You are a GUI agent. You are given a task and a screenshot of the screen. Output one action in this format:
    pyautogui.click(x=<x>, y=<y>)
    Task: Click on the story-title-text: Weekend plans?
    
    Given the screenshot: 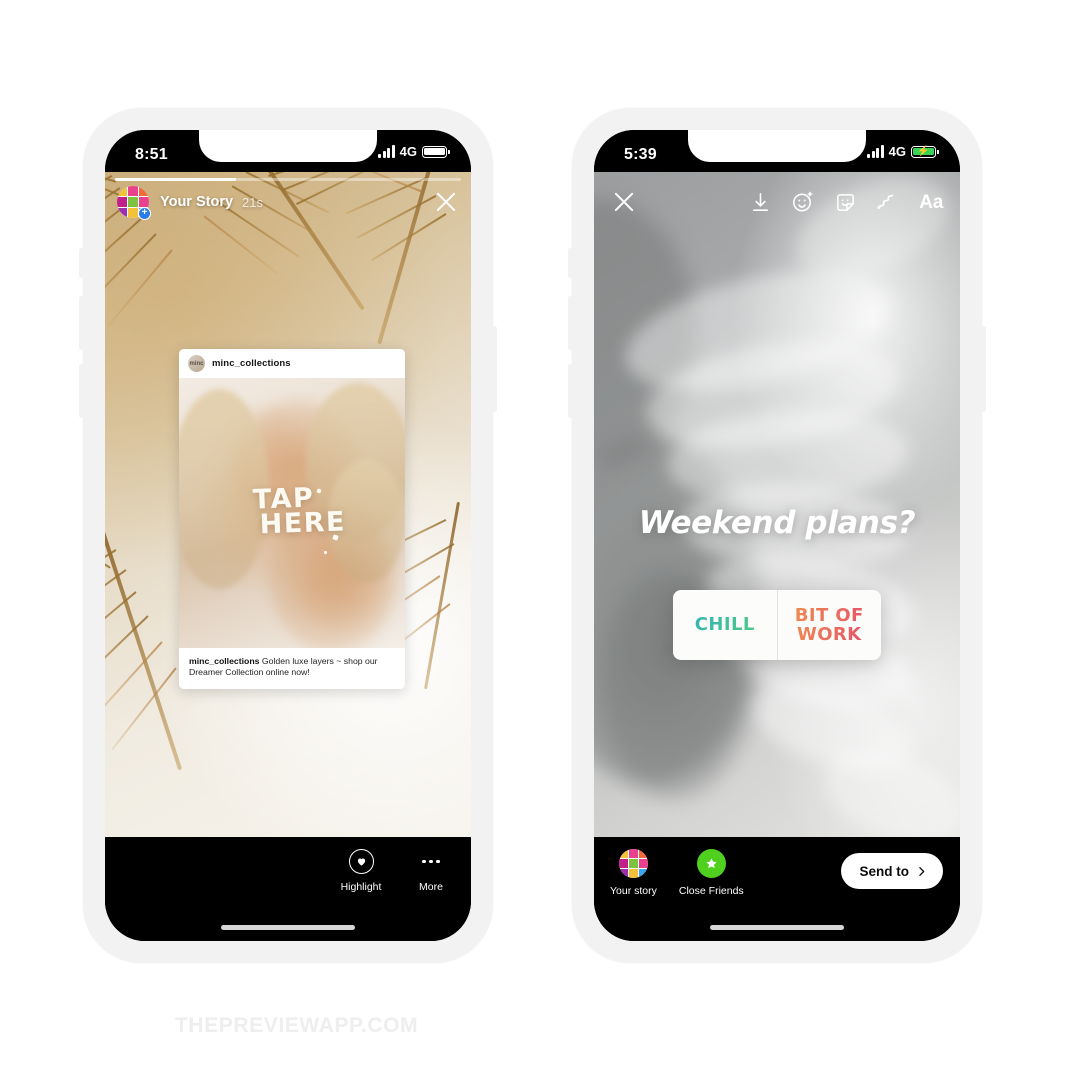 What is the action you would take?
    pyautogui.click(x=777, y=523)
    